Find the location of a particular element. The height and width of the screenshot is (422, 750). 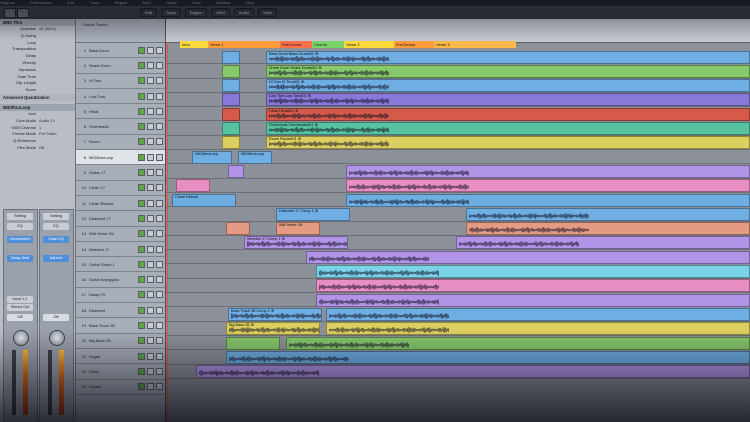

track-param-row: Flex Mode Off is located at coordinates (37, 148).